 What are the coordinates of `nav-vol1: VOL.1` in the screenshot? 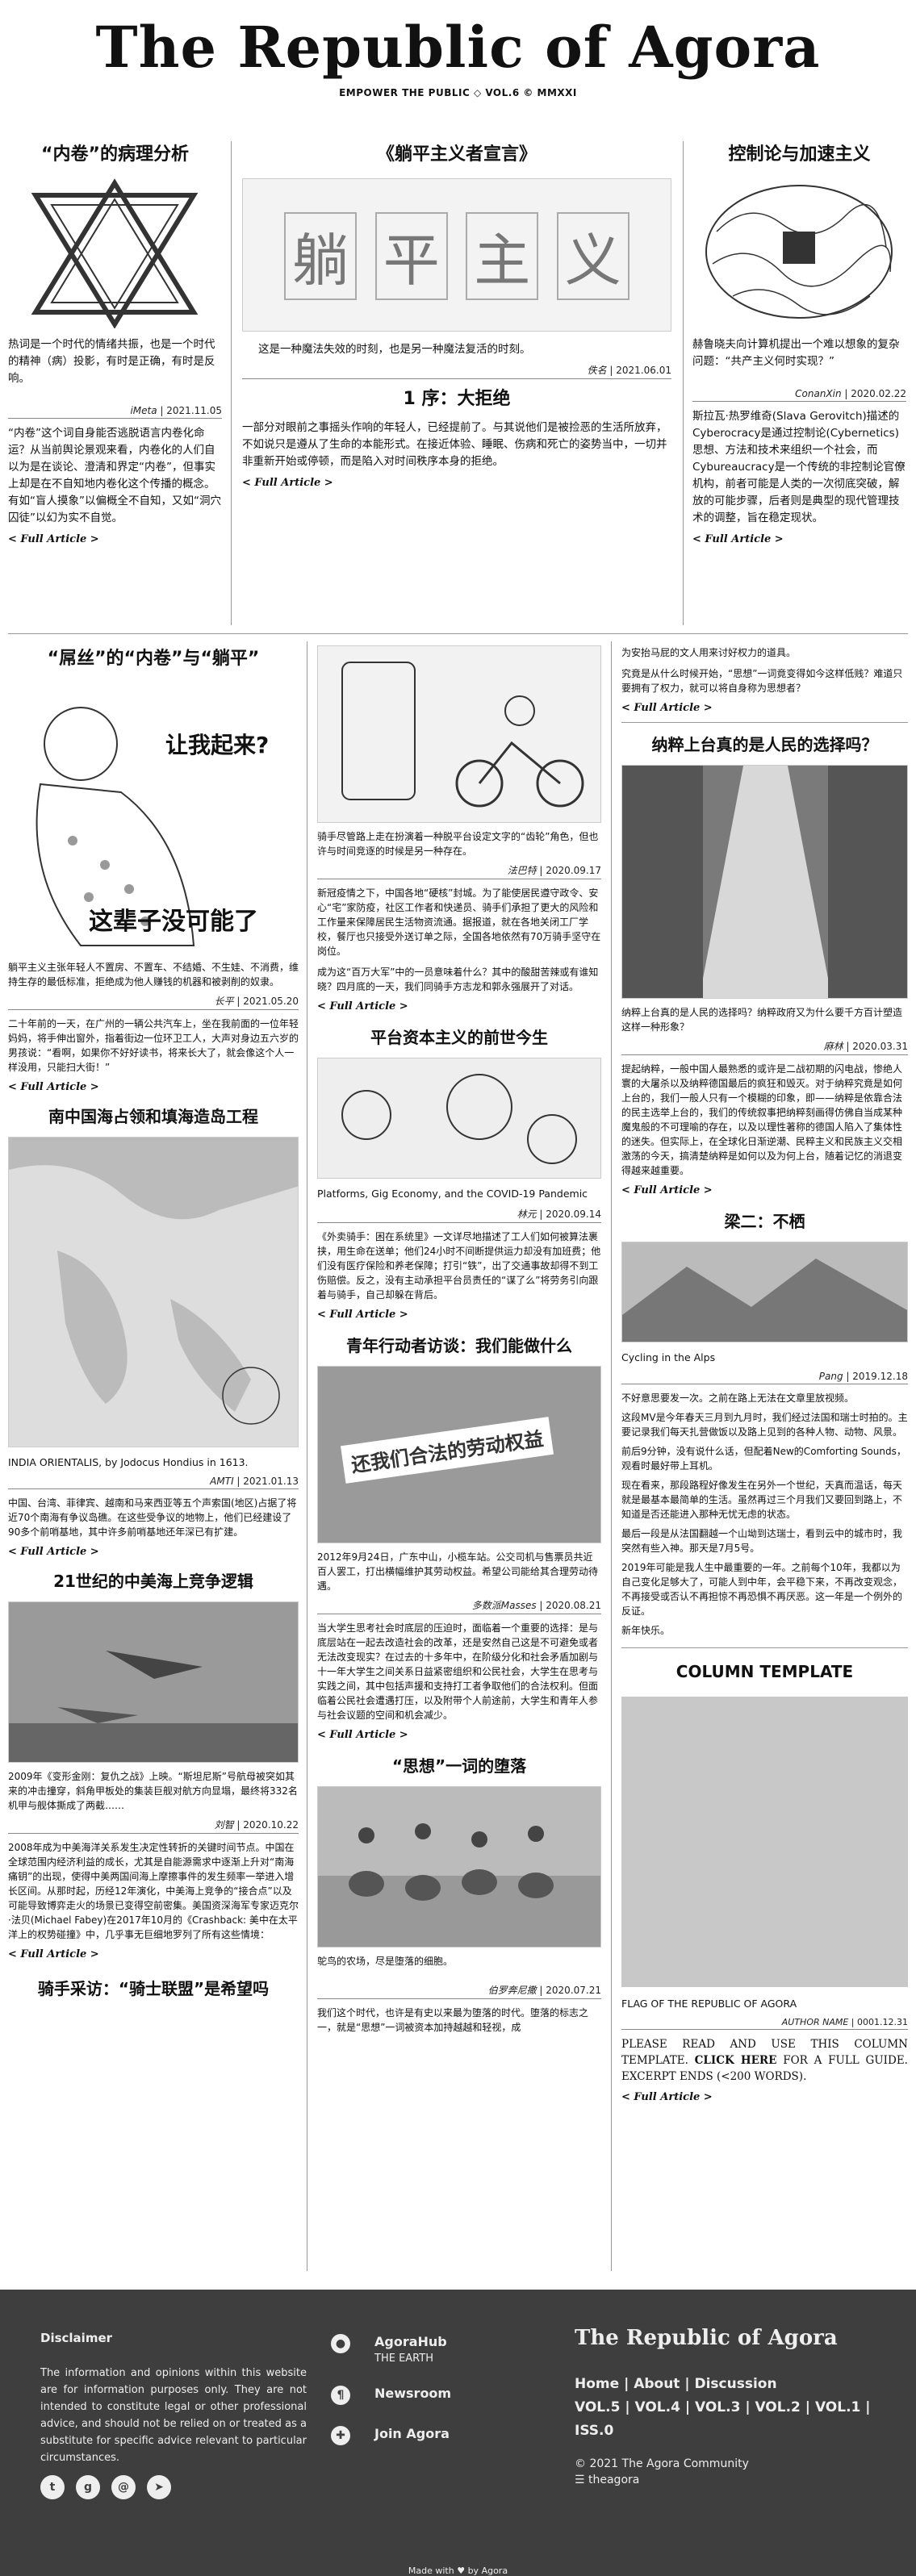 It's located at (837, 2407).